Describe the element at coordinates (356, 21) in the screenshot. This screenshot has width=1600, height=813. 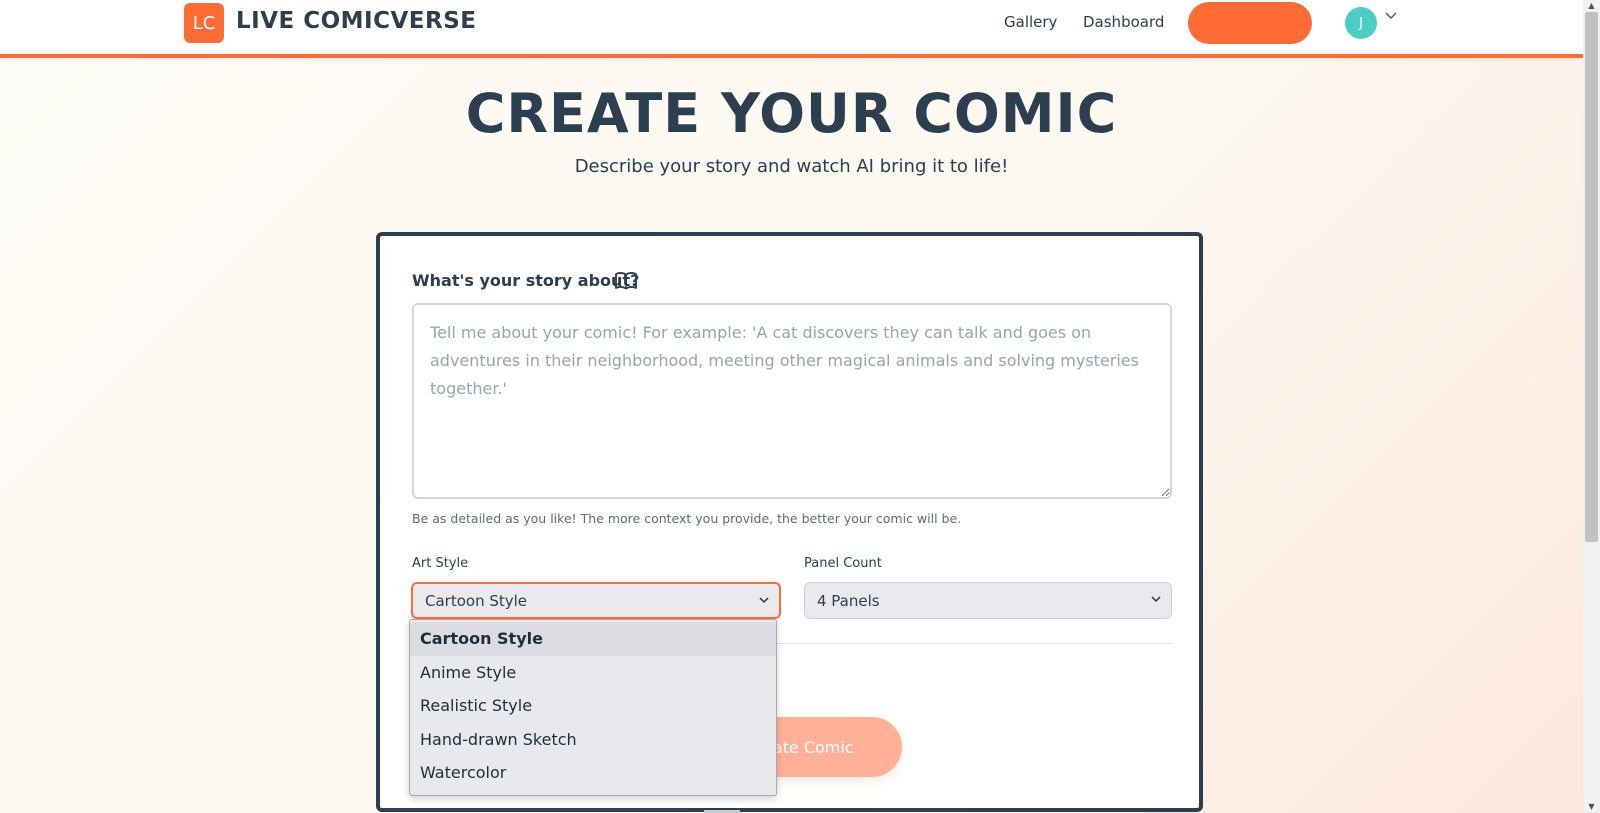
I see `brand-name: LIVE COMICVERSE` at that location.